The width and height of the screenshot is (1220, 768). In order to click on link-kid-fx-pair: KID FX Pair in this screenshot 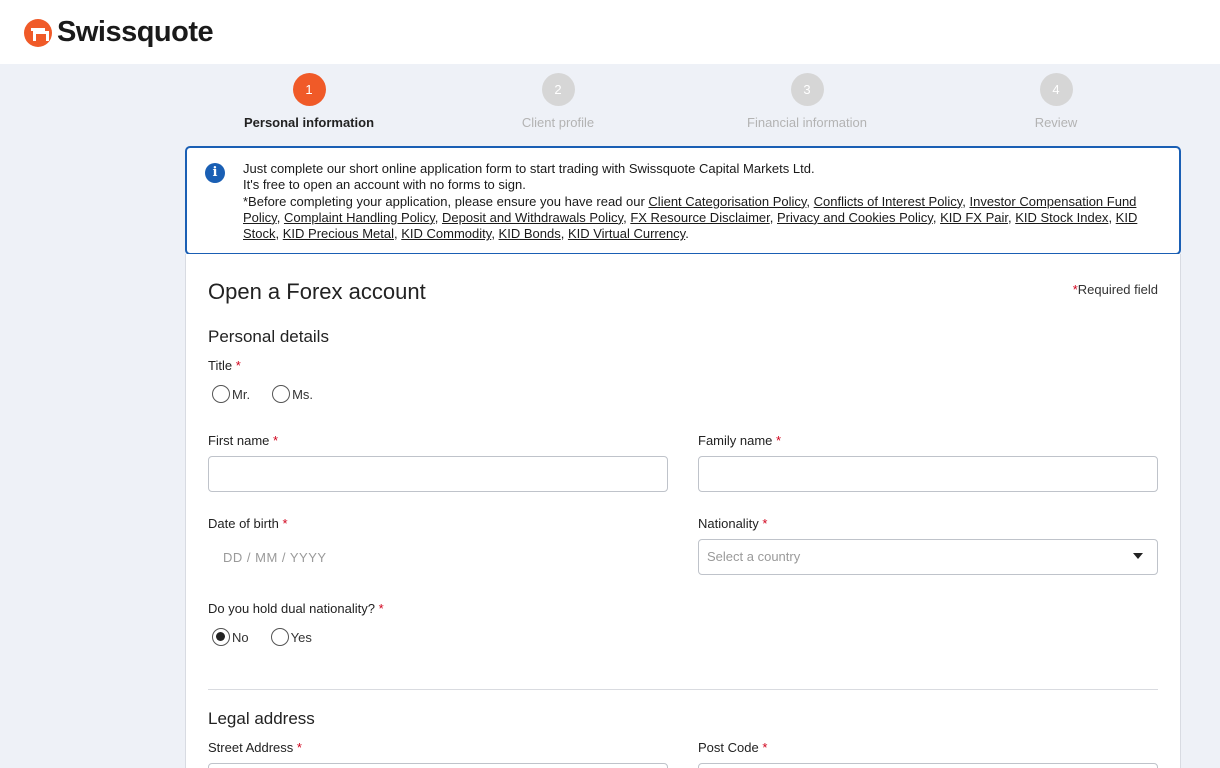, I will do `click(974, 217)`.